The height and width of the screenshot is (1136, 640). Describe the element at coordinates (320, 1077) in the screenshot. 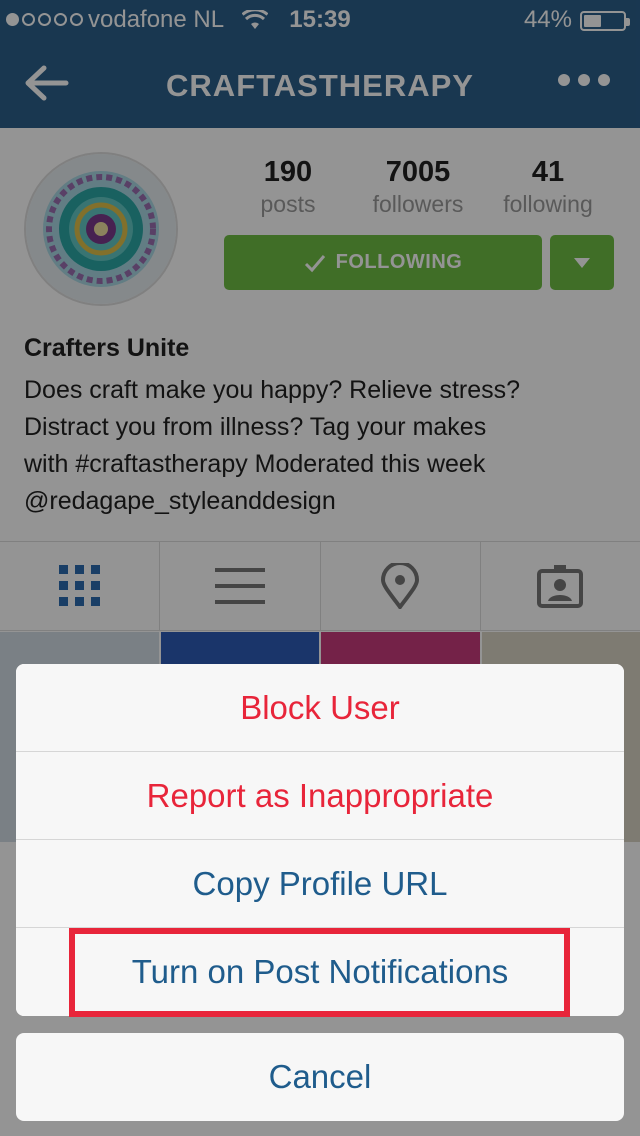

I see `cancel-button: Cancel` at that location.